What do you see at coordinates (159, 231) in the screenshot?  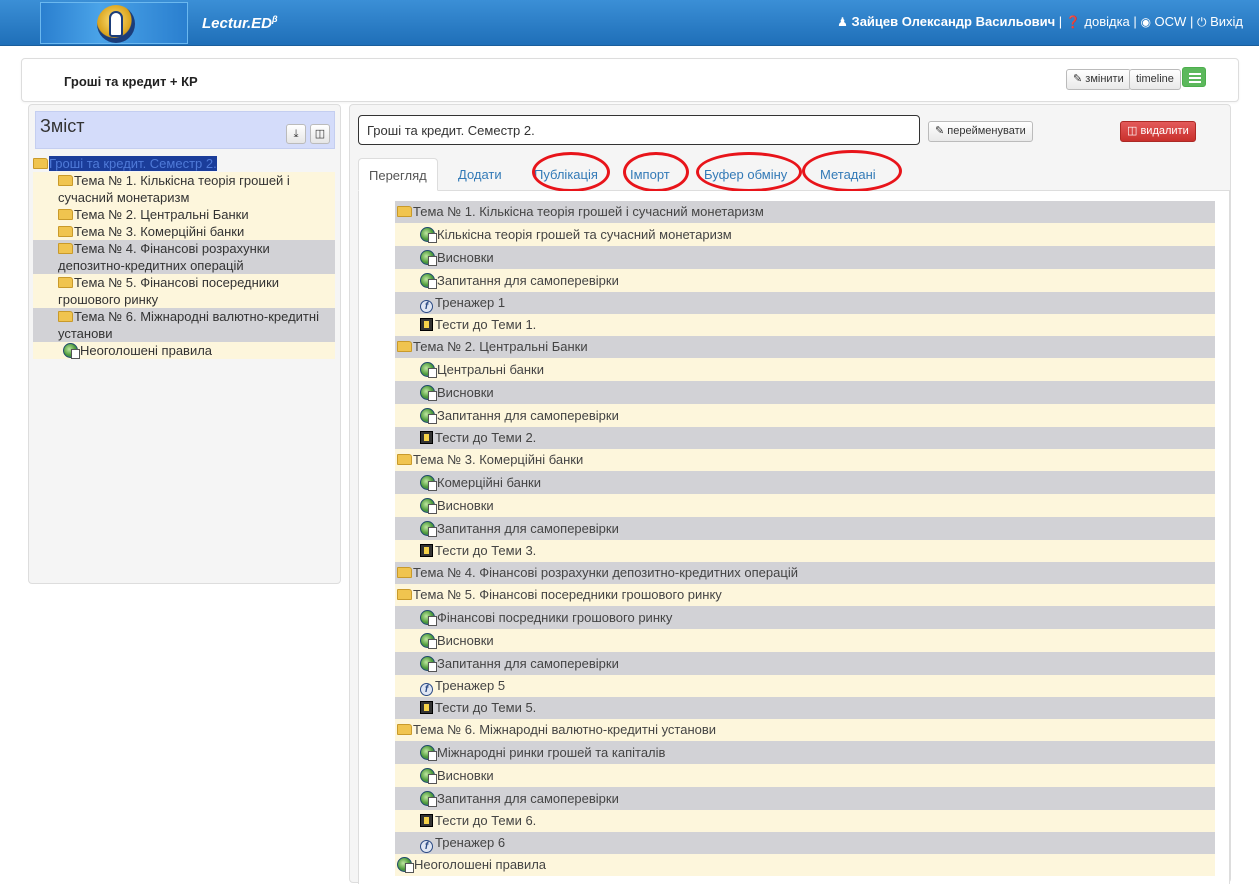 I see `toc-item-label: Тема № 3. Комерційні банки` at bounding box center [159, 231].